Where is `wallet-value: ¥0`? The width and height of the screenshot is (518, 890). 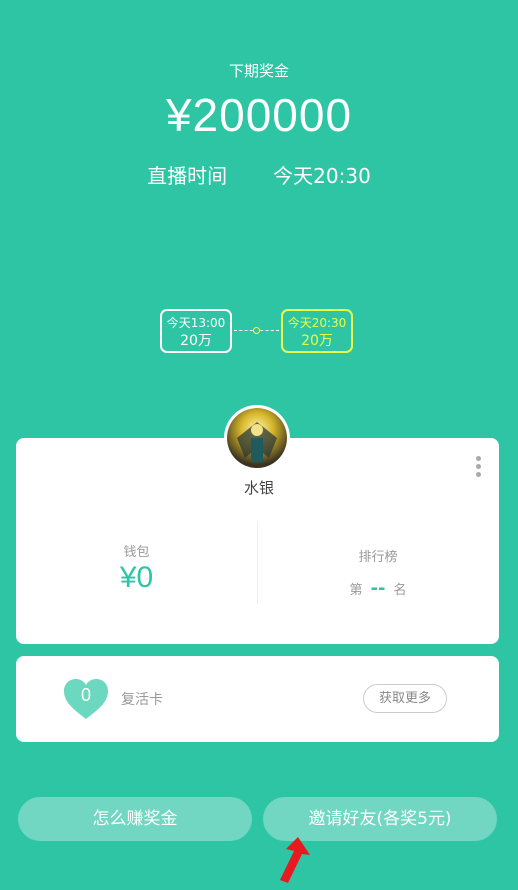
wallet-value: ¥0 is located at coordinates (136, 578).